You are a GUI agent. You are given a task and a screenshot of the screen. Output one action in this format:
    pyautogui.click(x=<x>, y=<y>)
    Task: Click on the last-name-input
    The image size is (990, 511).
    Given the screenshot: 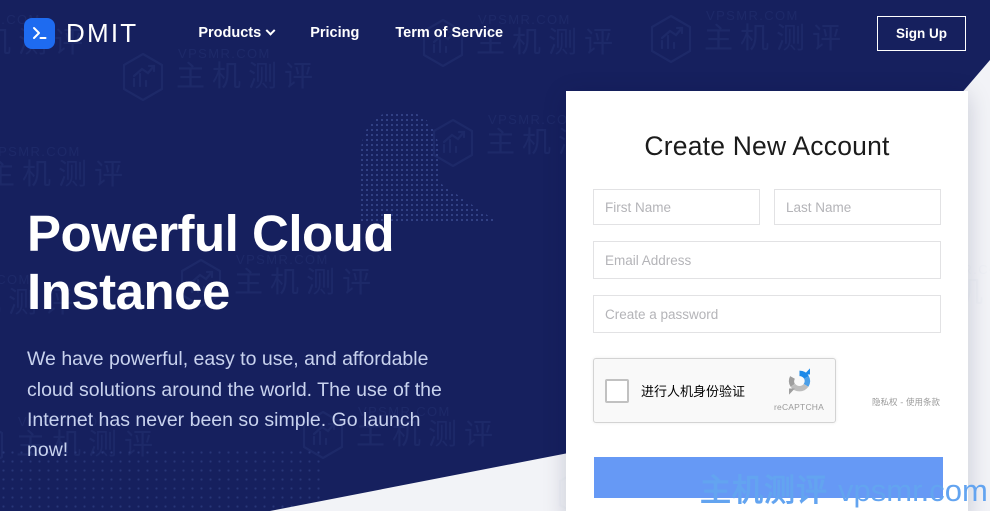 What is the action you would take?
    pyautogui.click(x=857, y=207)
    